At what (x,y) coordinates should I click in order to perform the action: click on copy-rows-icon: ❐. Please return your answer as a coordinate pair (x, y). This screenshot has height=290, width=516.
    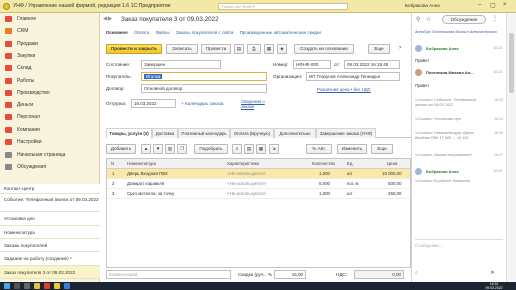
    Looking at the image, I should click on (182, 149).